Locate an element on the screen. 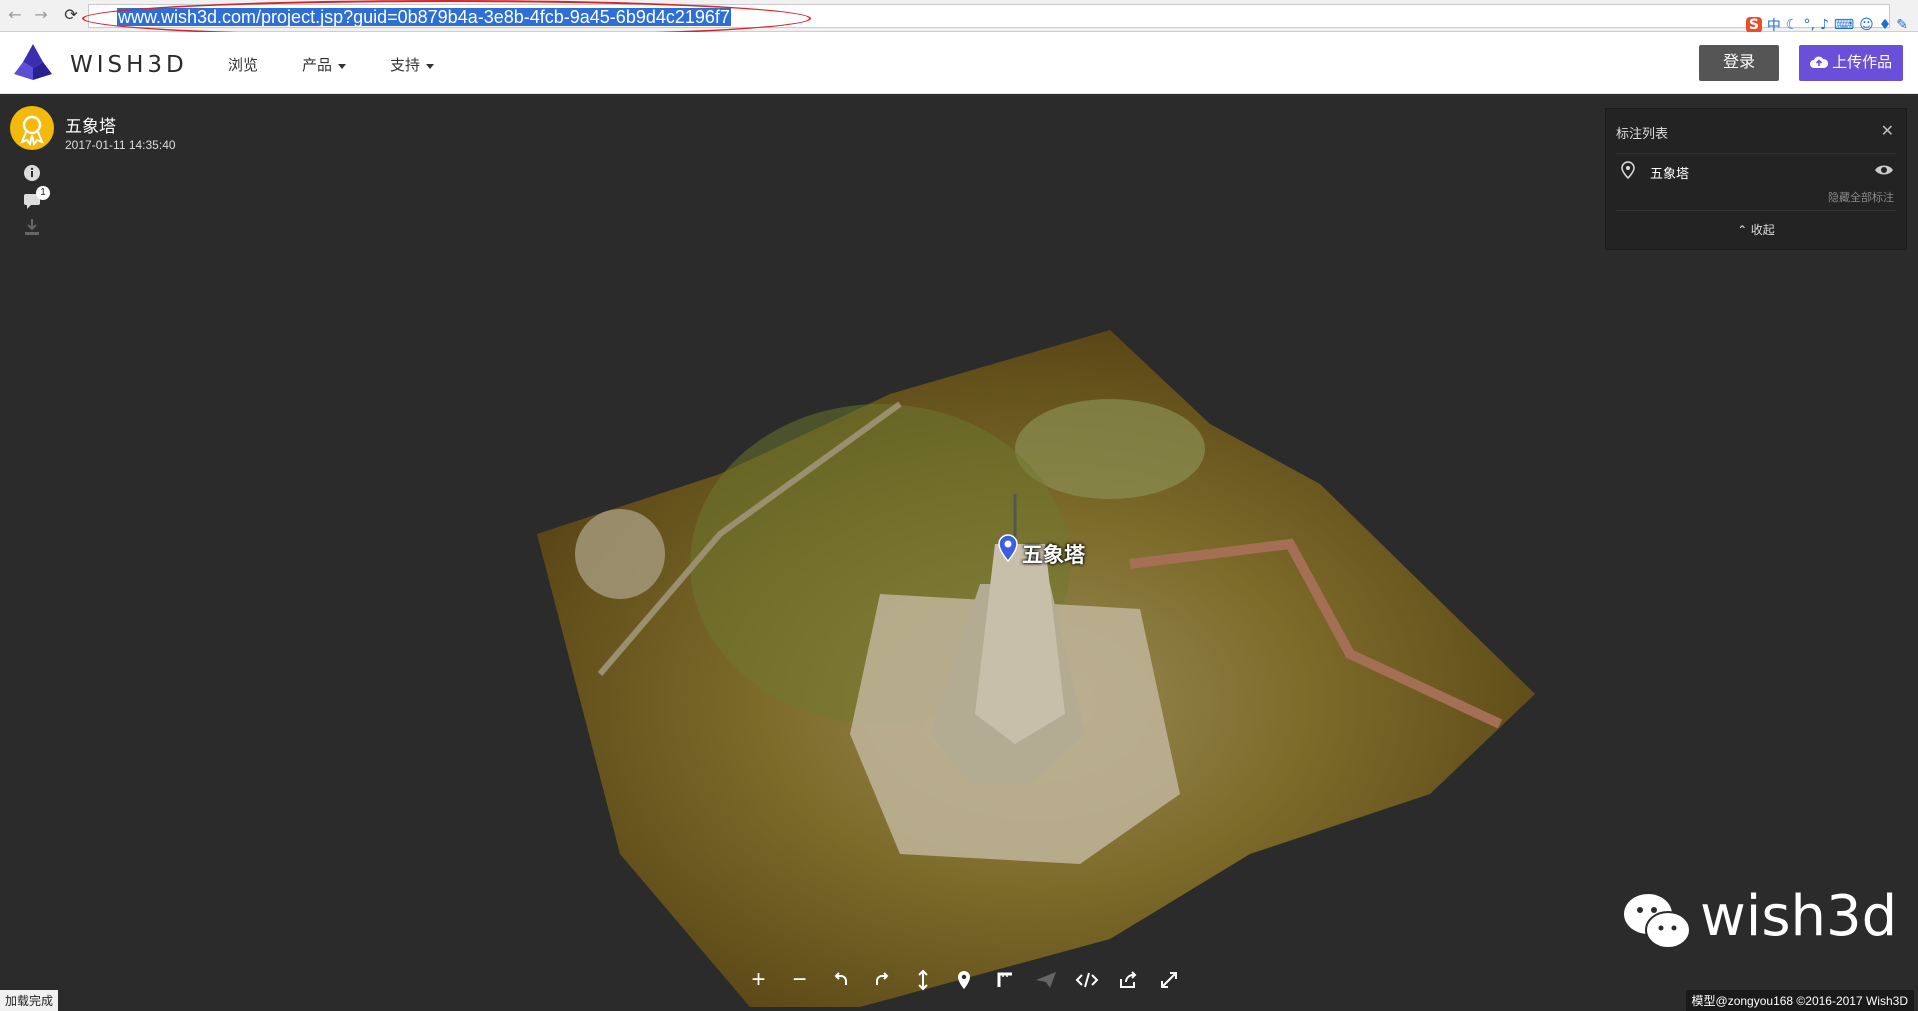 This screenshot has height=1011, width=1918. upload-button: 上传作品 is located at coordinates (1851, 63).